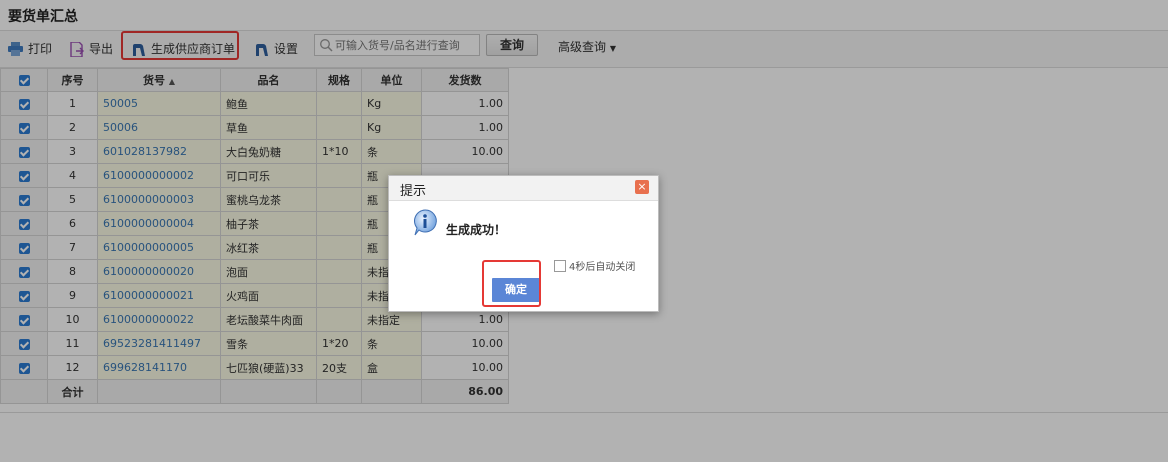  I want to click on dialog-title: 提示, so click(413, 191).